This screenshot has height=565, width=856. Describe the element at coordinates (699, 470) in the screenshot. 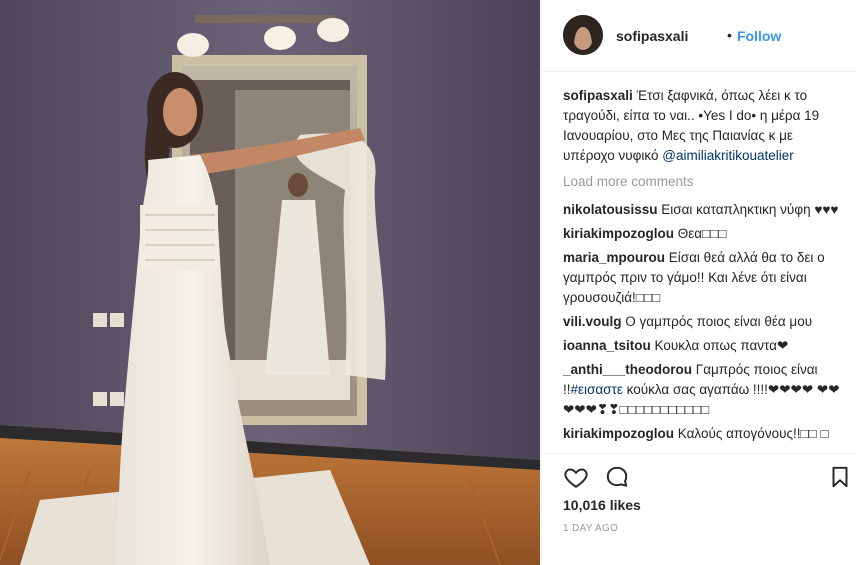

I see `post-actions` at that location.